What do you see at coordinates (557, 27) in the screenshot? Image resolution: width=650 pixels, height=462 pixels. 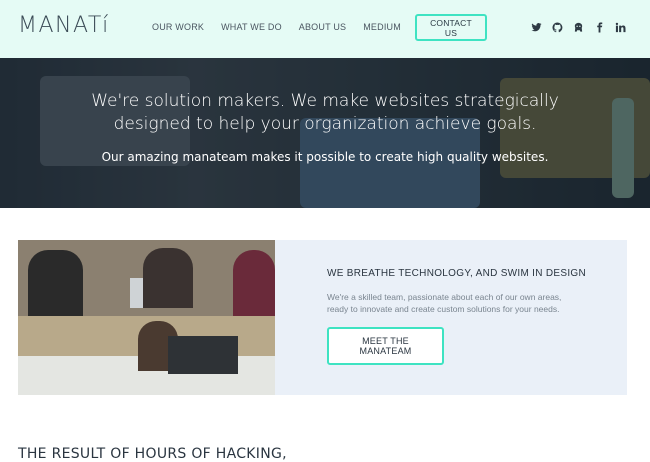 I see `github-icon` at bounding box center [557, 27].